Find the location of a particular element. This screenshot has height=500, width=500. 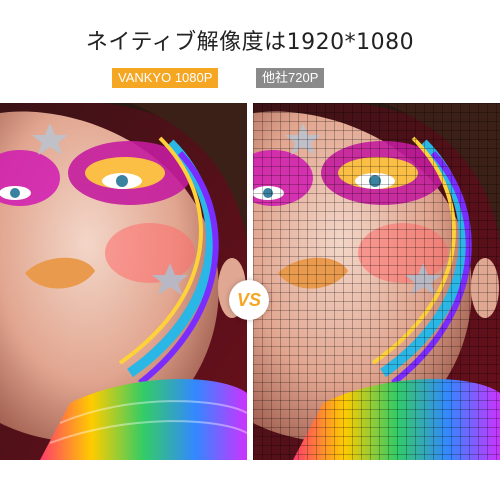

vs-label: VS is located at coordinates (248, 299).